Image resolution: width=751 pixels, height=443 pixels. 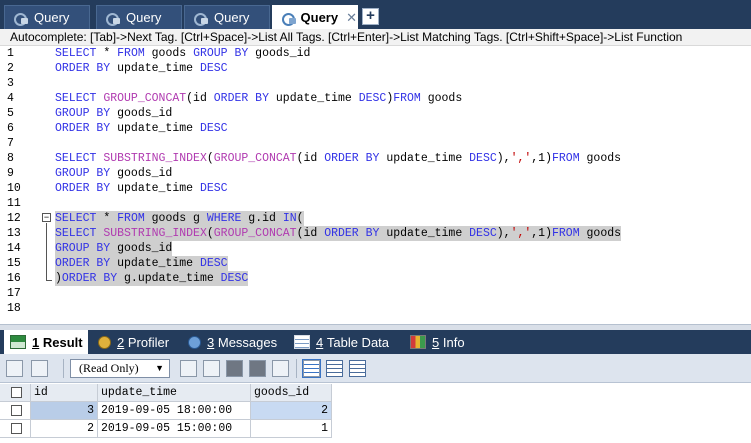 What do you see at coordinates (334, 368) in the screenshot?
I see `form-view-icon` at bounding box center [334, 368].